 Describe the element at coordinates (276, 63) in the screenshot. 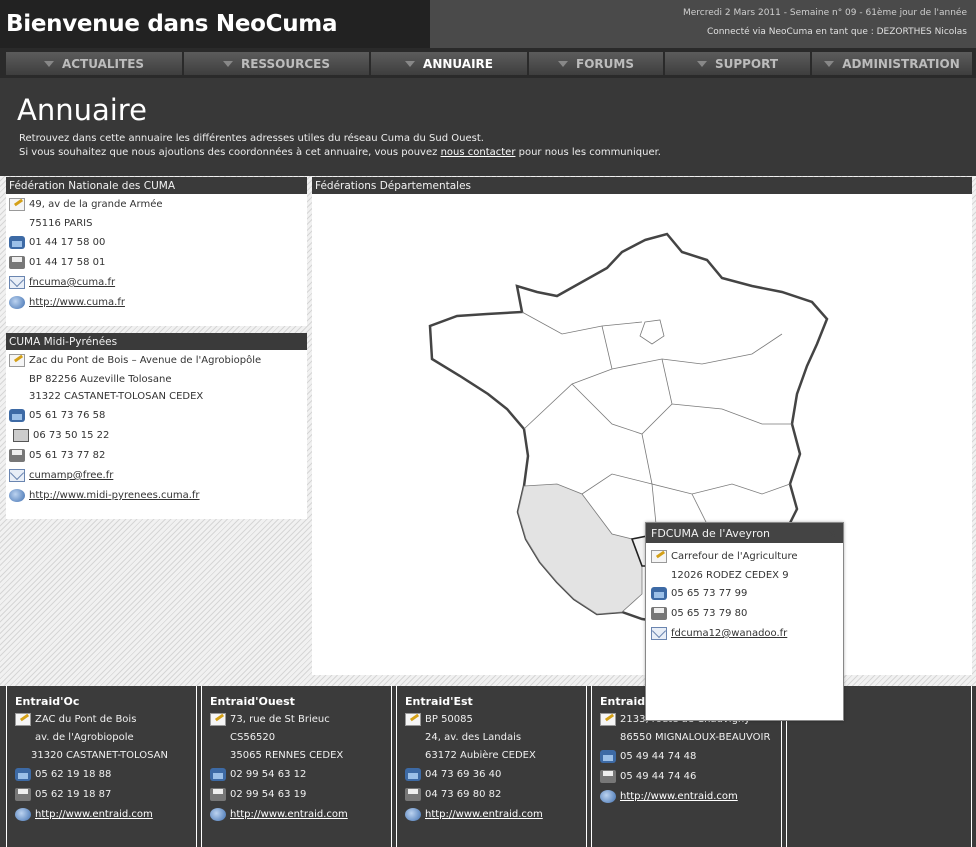

I see `nav-ressources: RESSOURCES` at that location.